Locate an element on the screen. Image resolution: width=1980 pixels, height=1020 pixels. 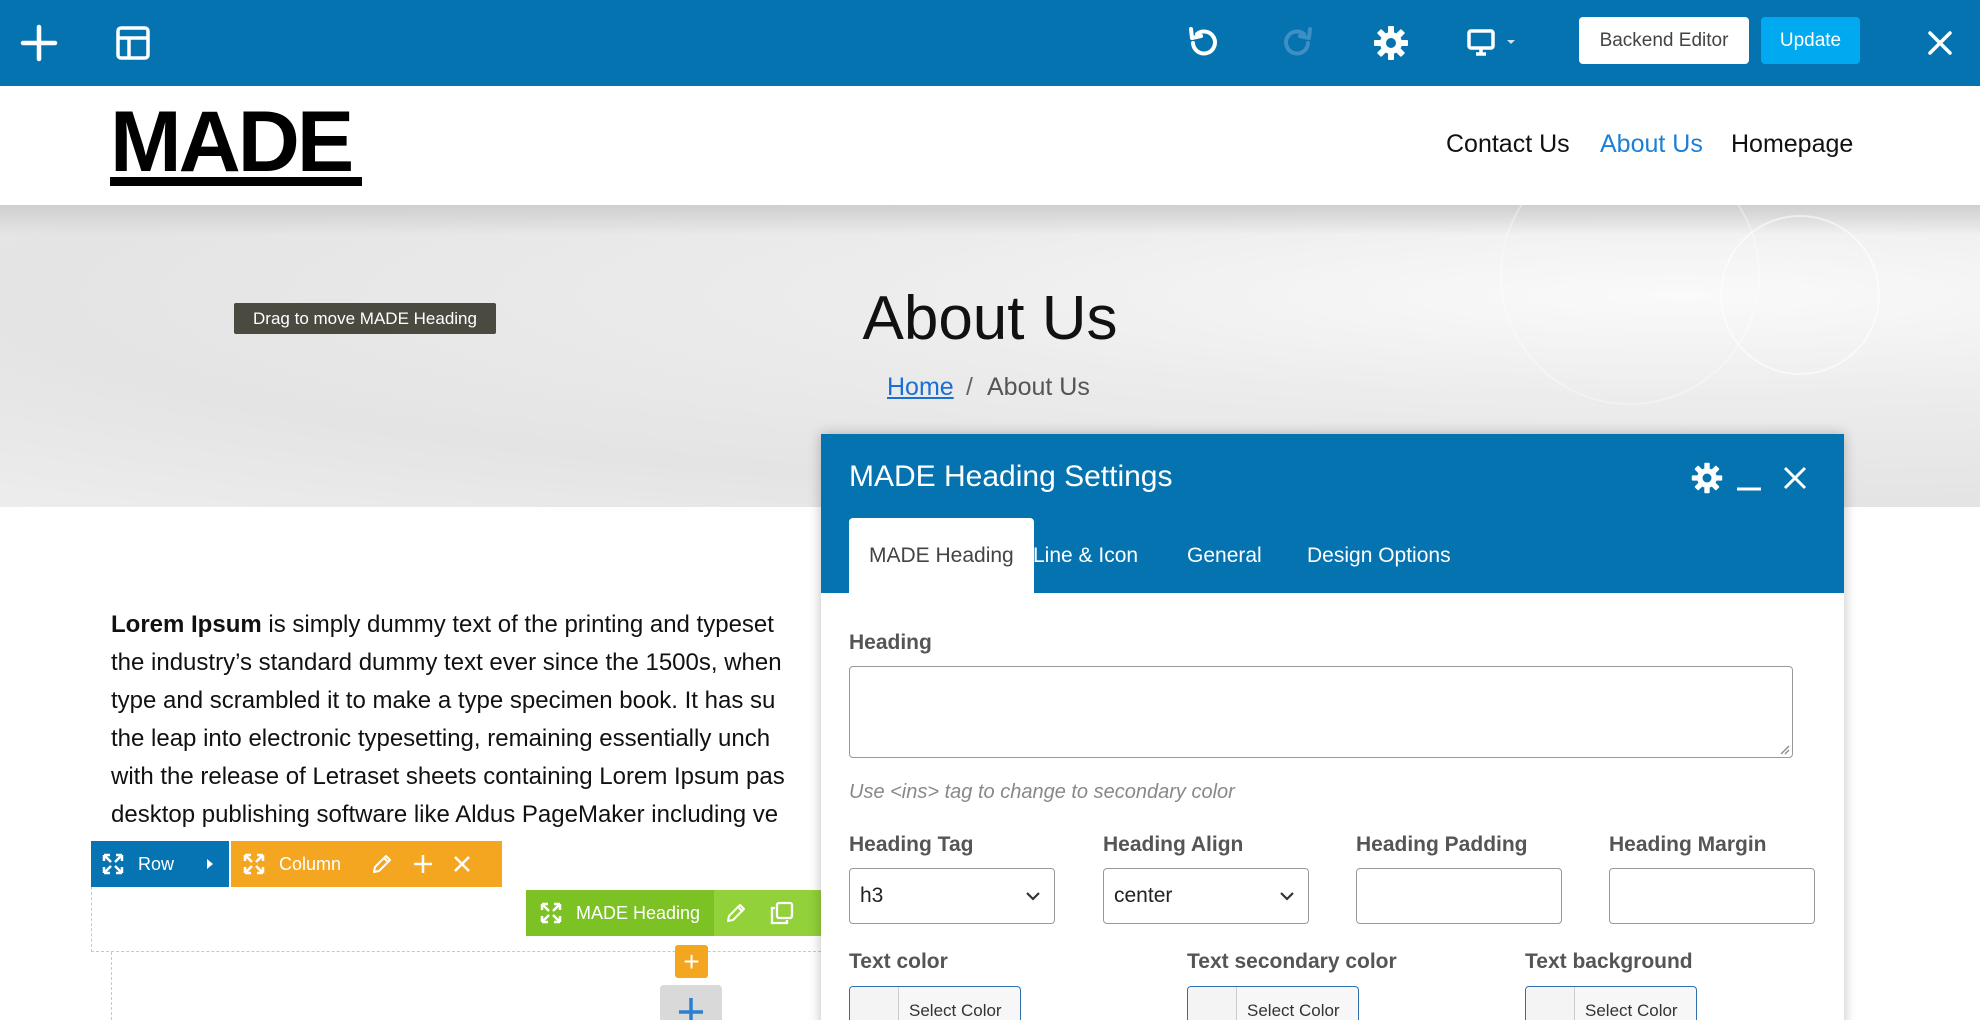
breadcrumb-current: About Us is located at coordinates (1038, 387).